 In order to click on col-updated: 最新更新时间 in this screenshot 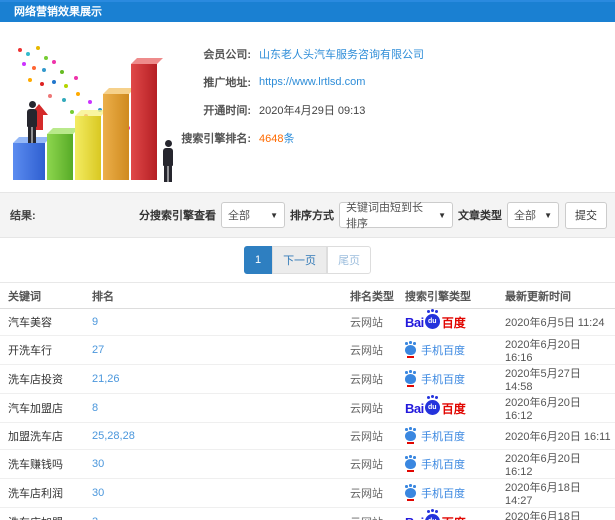, I will do `click(558, 295)`.